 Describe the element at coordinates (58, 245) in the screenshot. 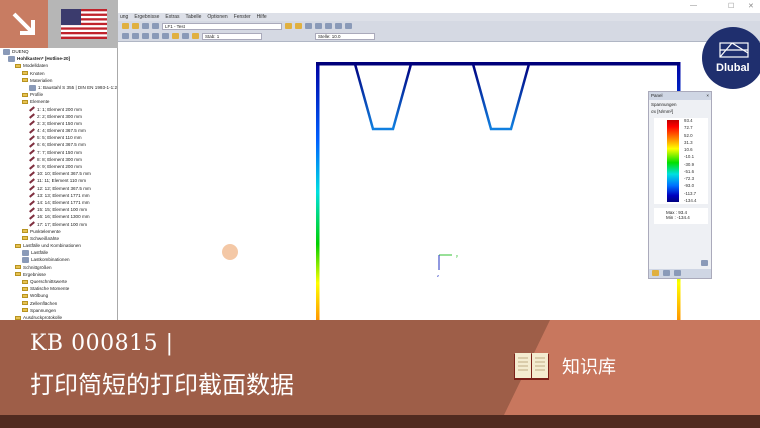

I see `tree-item: Lastfälle und Kombinationen` at that location.